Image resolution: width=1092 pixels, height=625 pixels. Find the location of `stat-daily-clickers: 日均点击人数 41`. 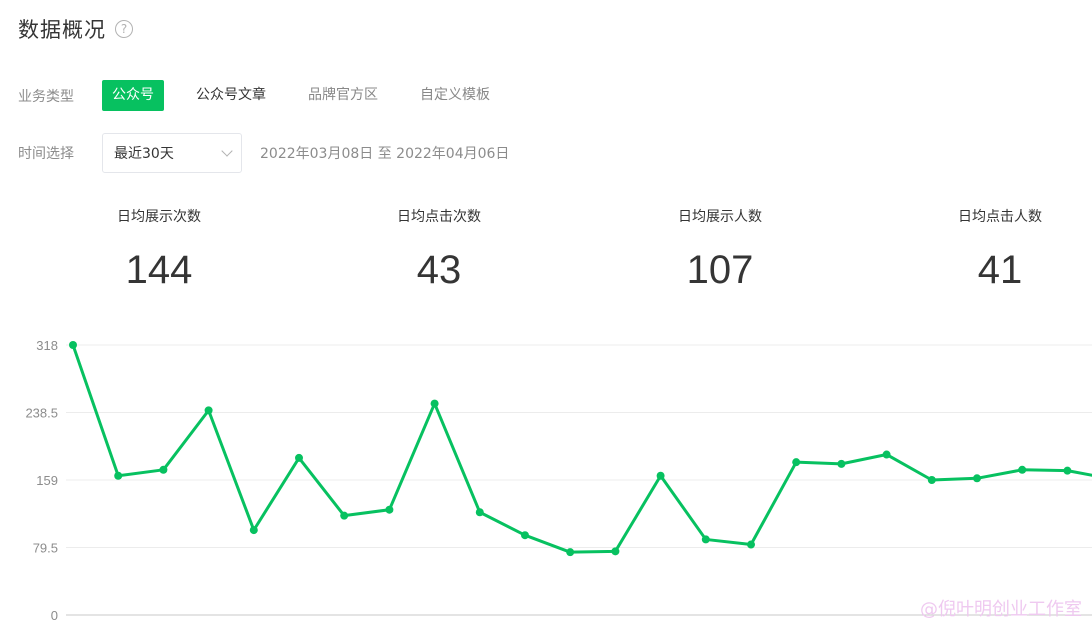

stat-daily-clickers: 日均点击人数 41 is located at coordinates (996, 249).